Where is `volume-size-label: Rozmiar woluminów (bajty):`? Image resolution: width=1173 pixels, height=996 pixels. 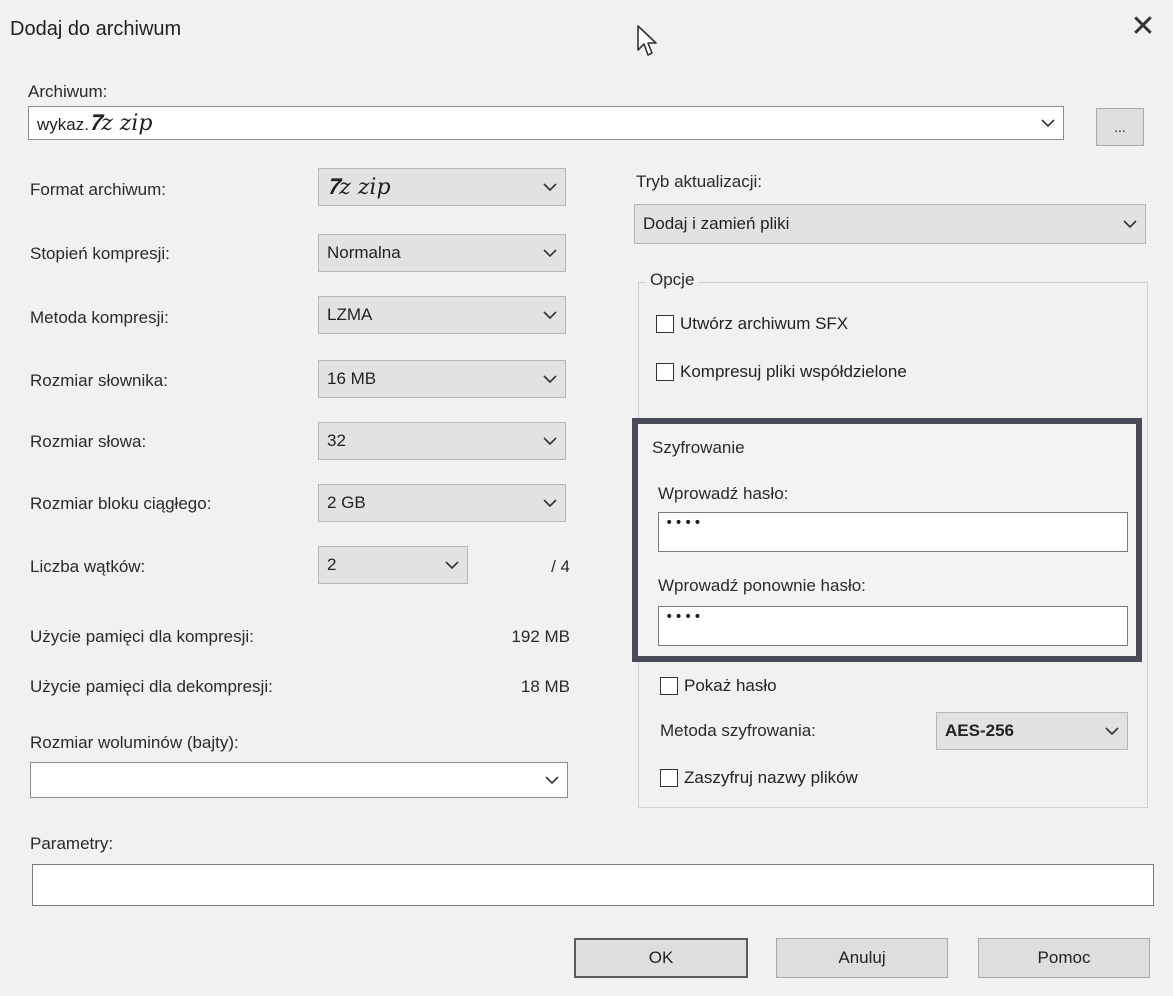 volume-size-label: Rozmiar woluminów (bajty): is located at coordinates (134, 742).